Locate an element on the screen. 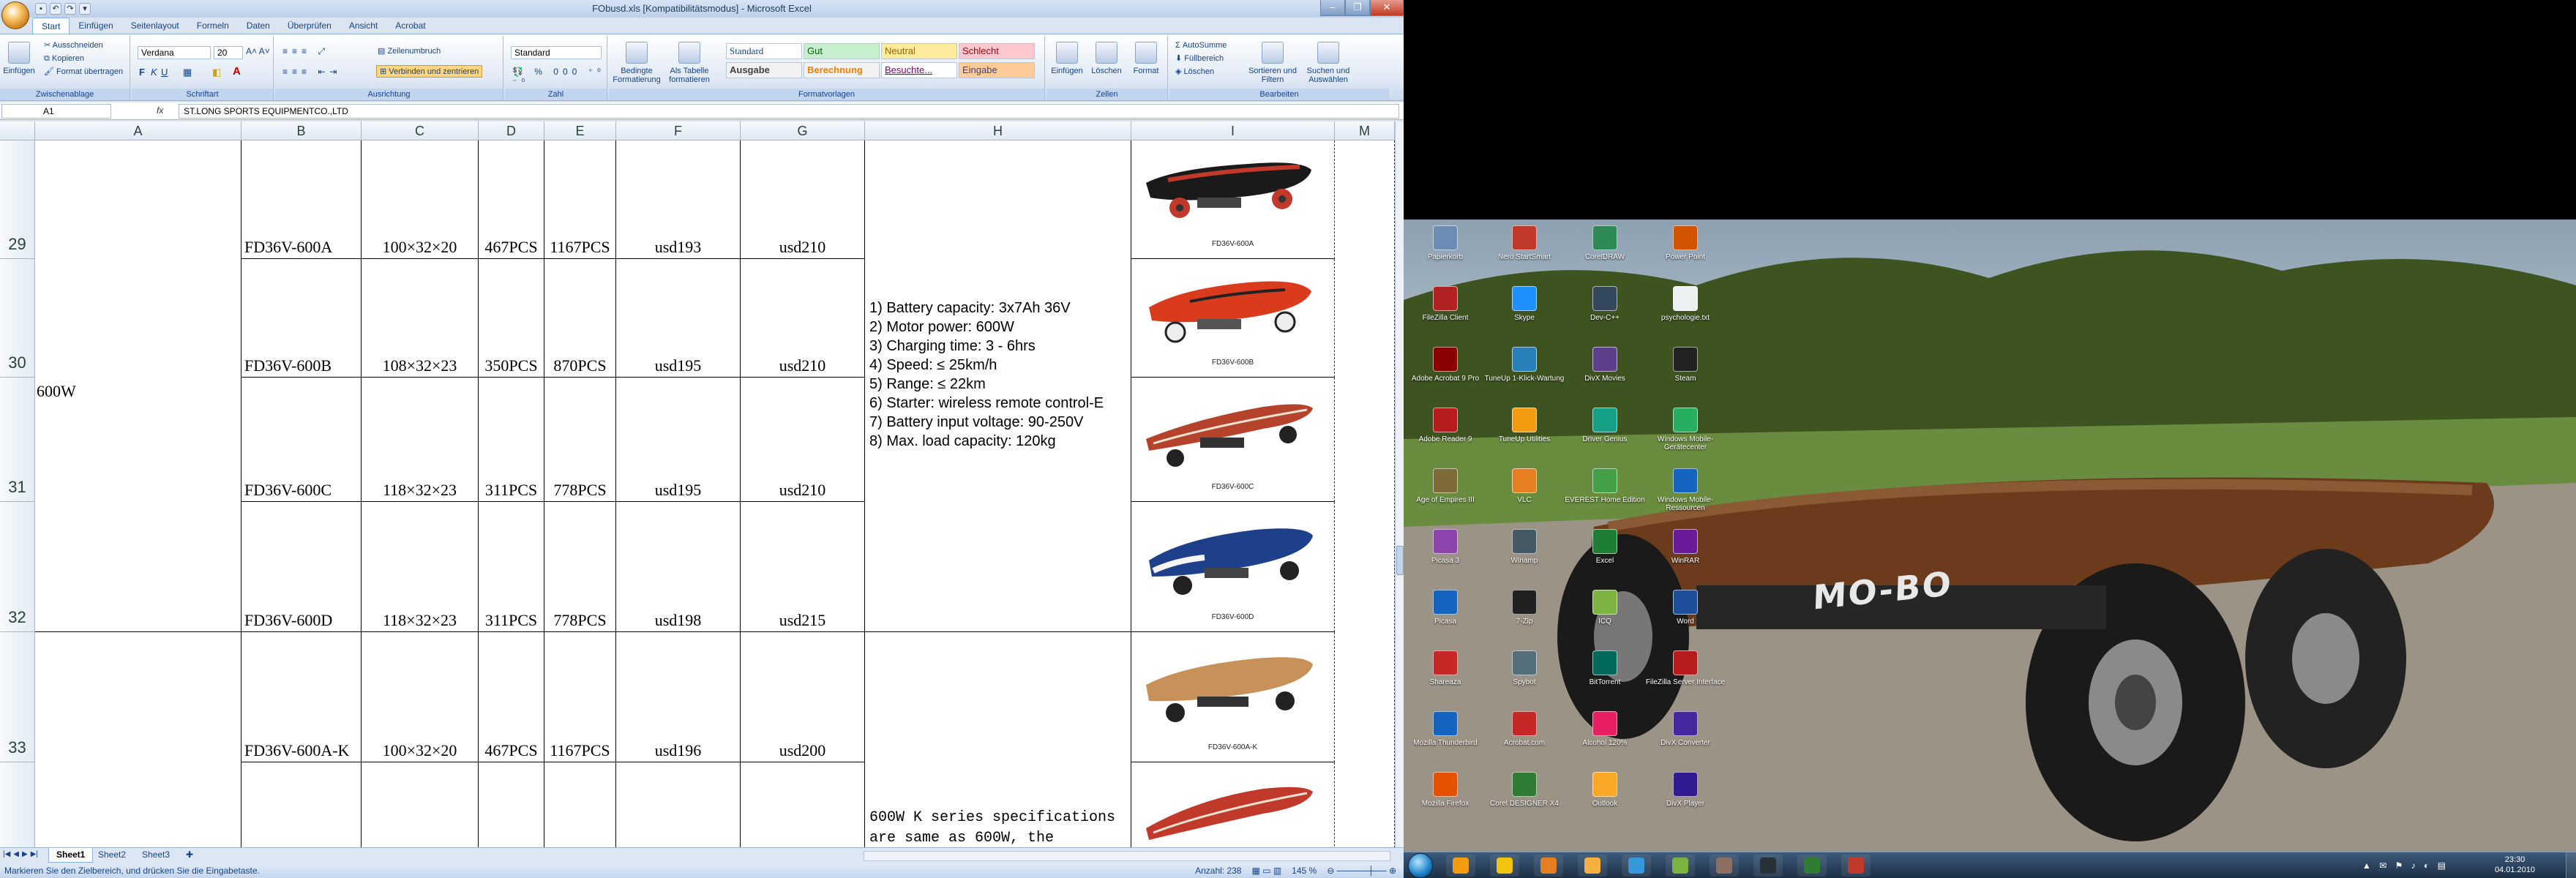 This screenshot has width=2576, height=878. cell-a-merged-600w-k is located at coordinates (138, 739).